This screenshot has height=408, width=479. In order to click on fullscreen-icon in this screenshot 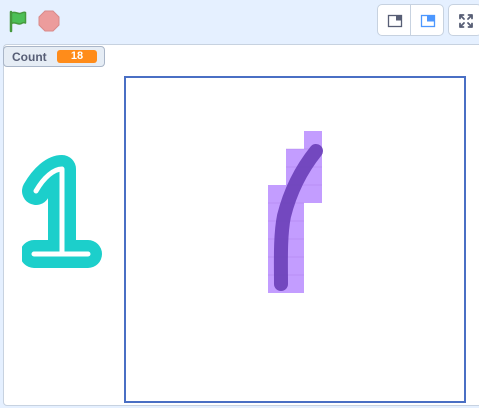, I will do `click(466, 21)`.